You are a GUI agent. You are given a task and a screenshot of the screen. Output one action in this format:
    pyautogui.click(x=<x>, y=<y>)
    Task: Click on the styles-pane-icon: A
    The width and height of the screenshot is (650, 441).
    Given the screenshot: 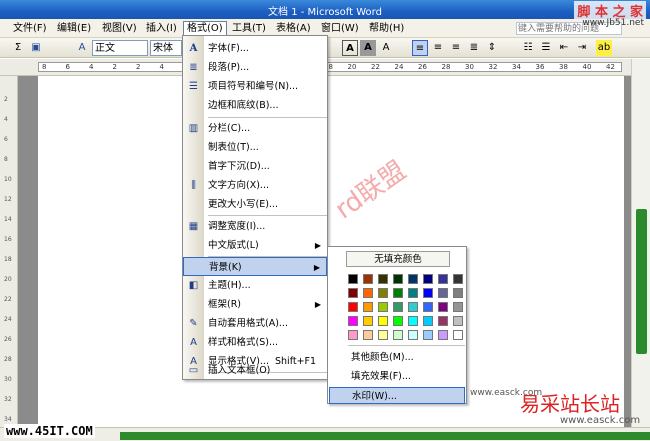 What is the action you would take?
    pyautogui.click(x=82, y=48)
    